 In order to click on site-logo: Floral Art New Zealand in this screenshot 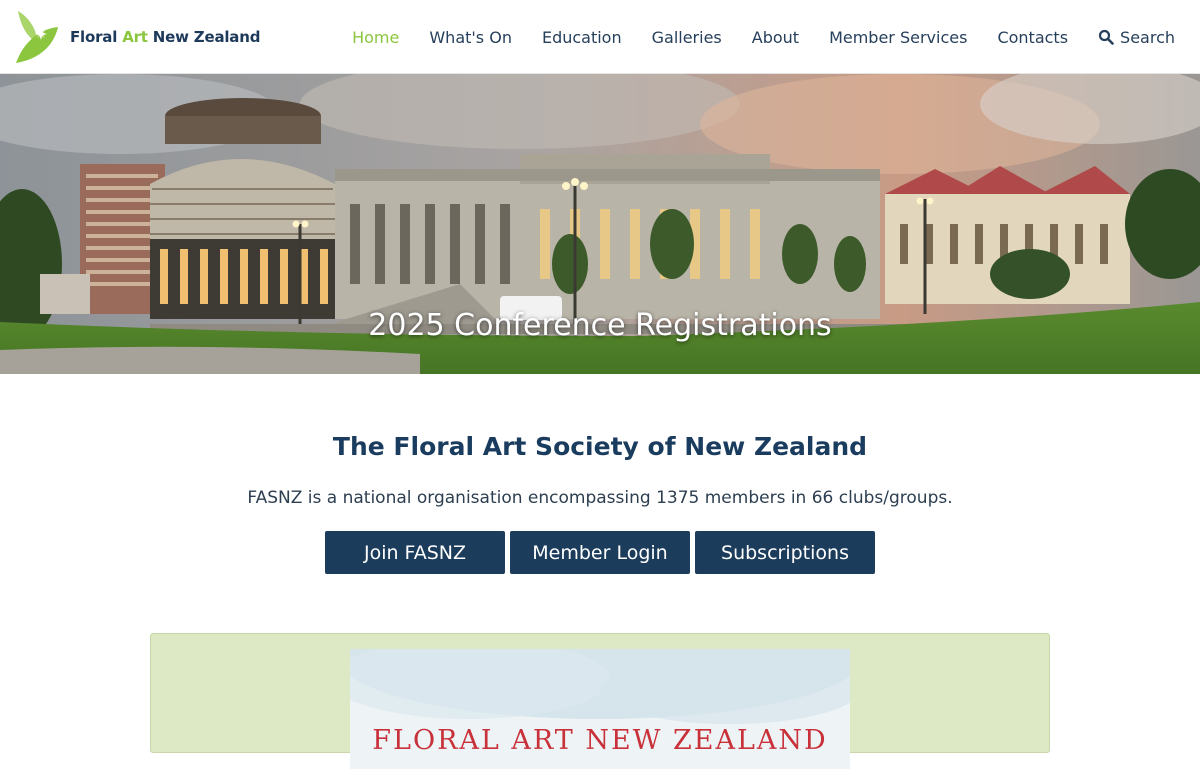, I will do `click(137, 37)`.